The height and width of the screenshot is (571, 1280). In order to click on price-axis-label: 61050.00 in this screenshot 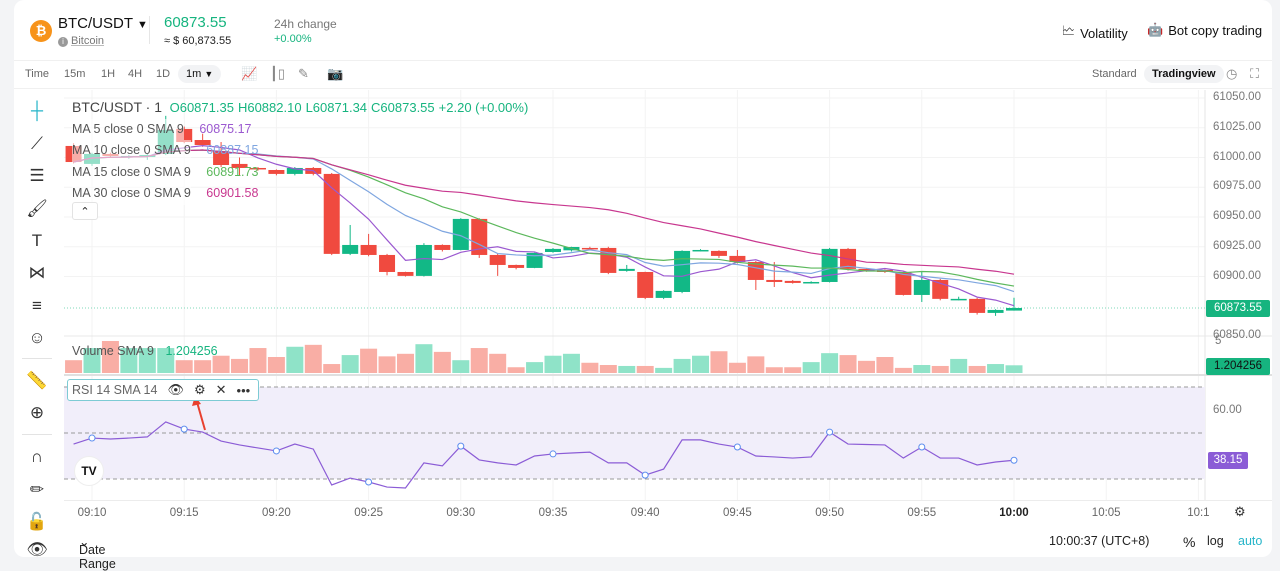, I will do `click(1237, 97)`.